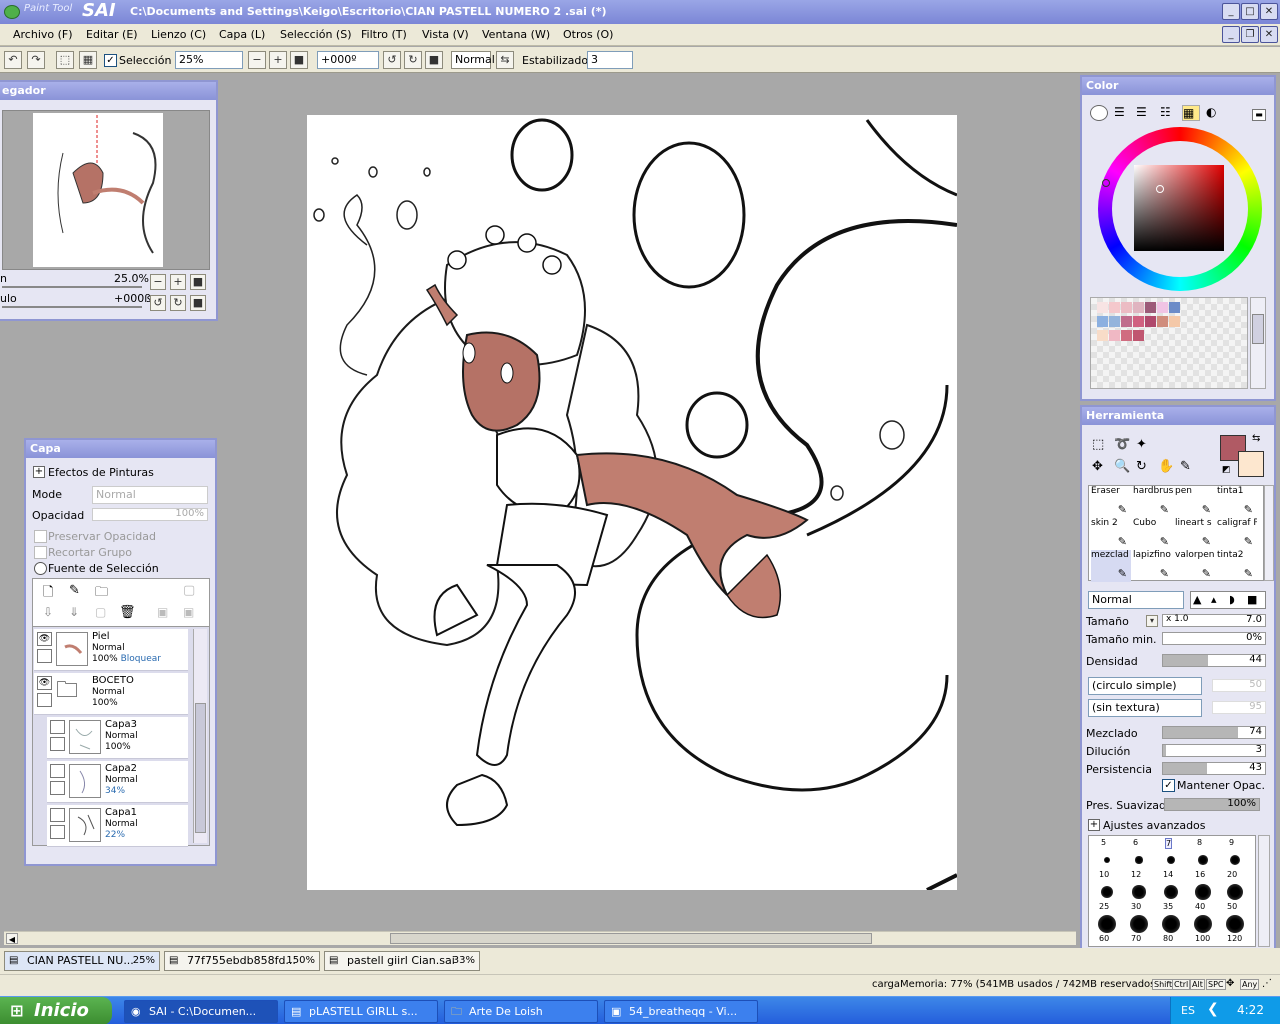  I want to click on navigator-angle-slider, so click(72, 307).